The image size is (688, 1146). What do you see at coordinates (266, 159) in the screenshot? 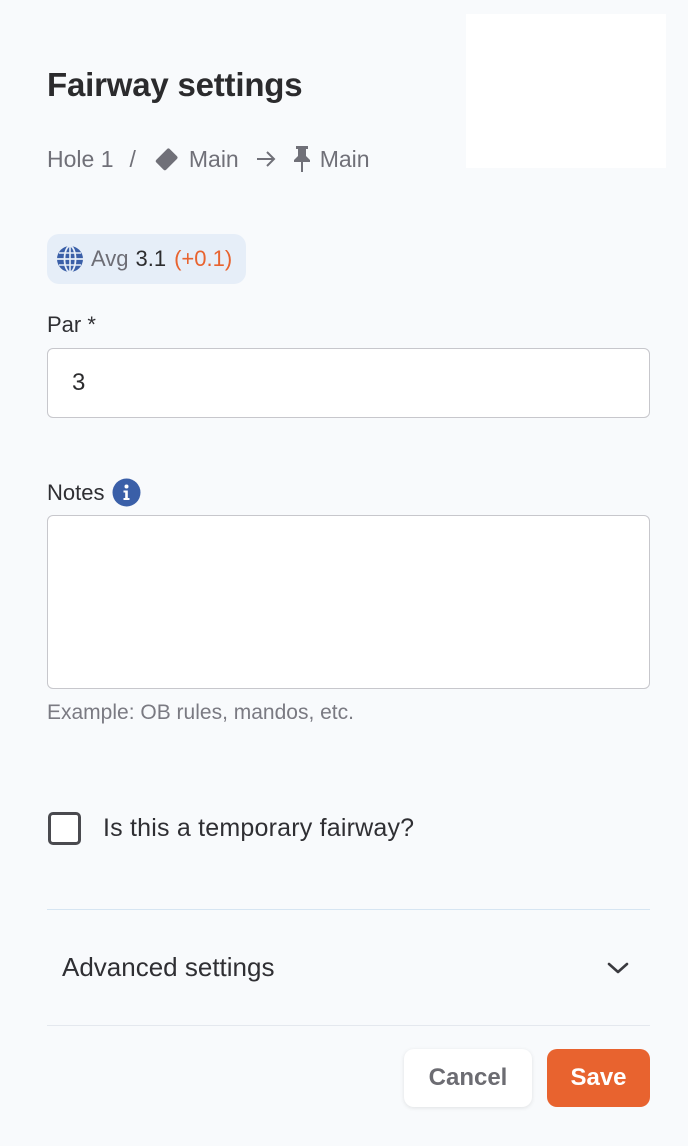
I see `arrow-right-icon` at bounding box center [266, 159].